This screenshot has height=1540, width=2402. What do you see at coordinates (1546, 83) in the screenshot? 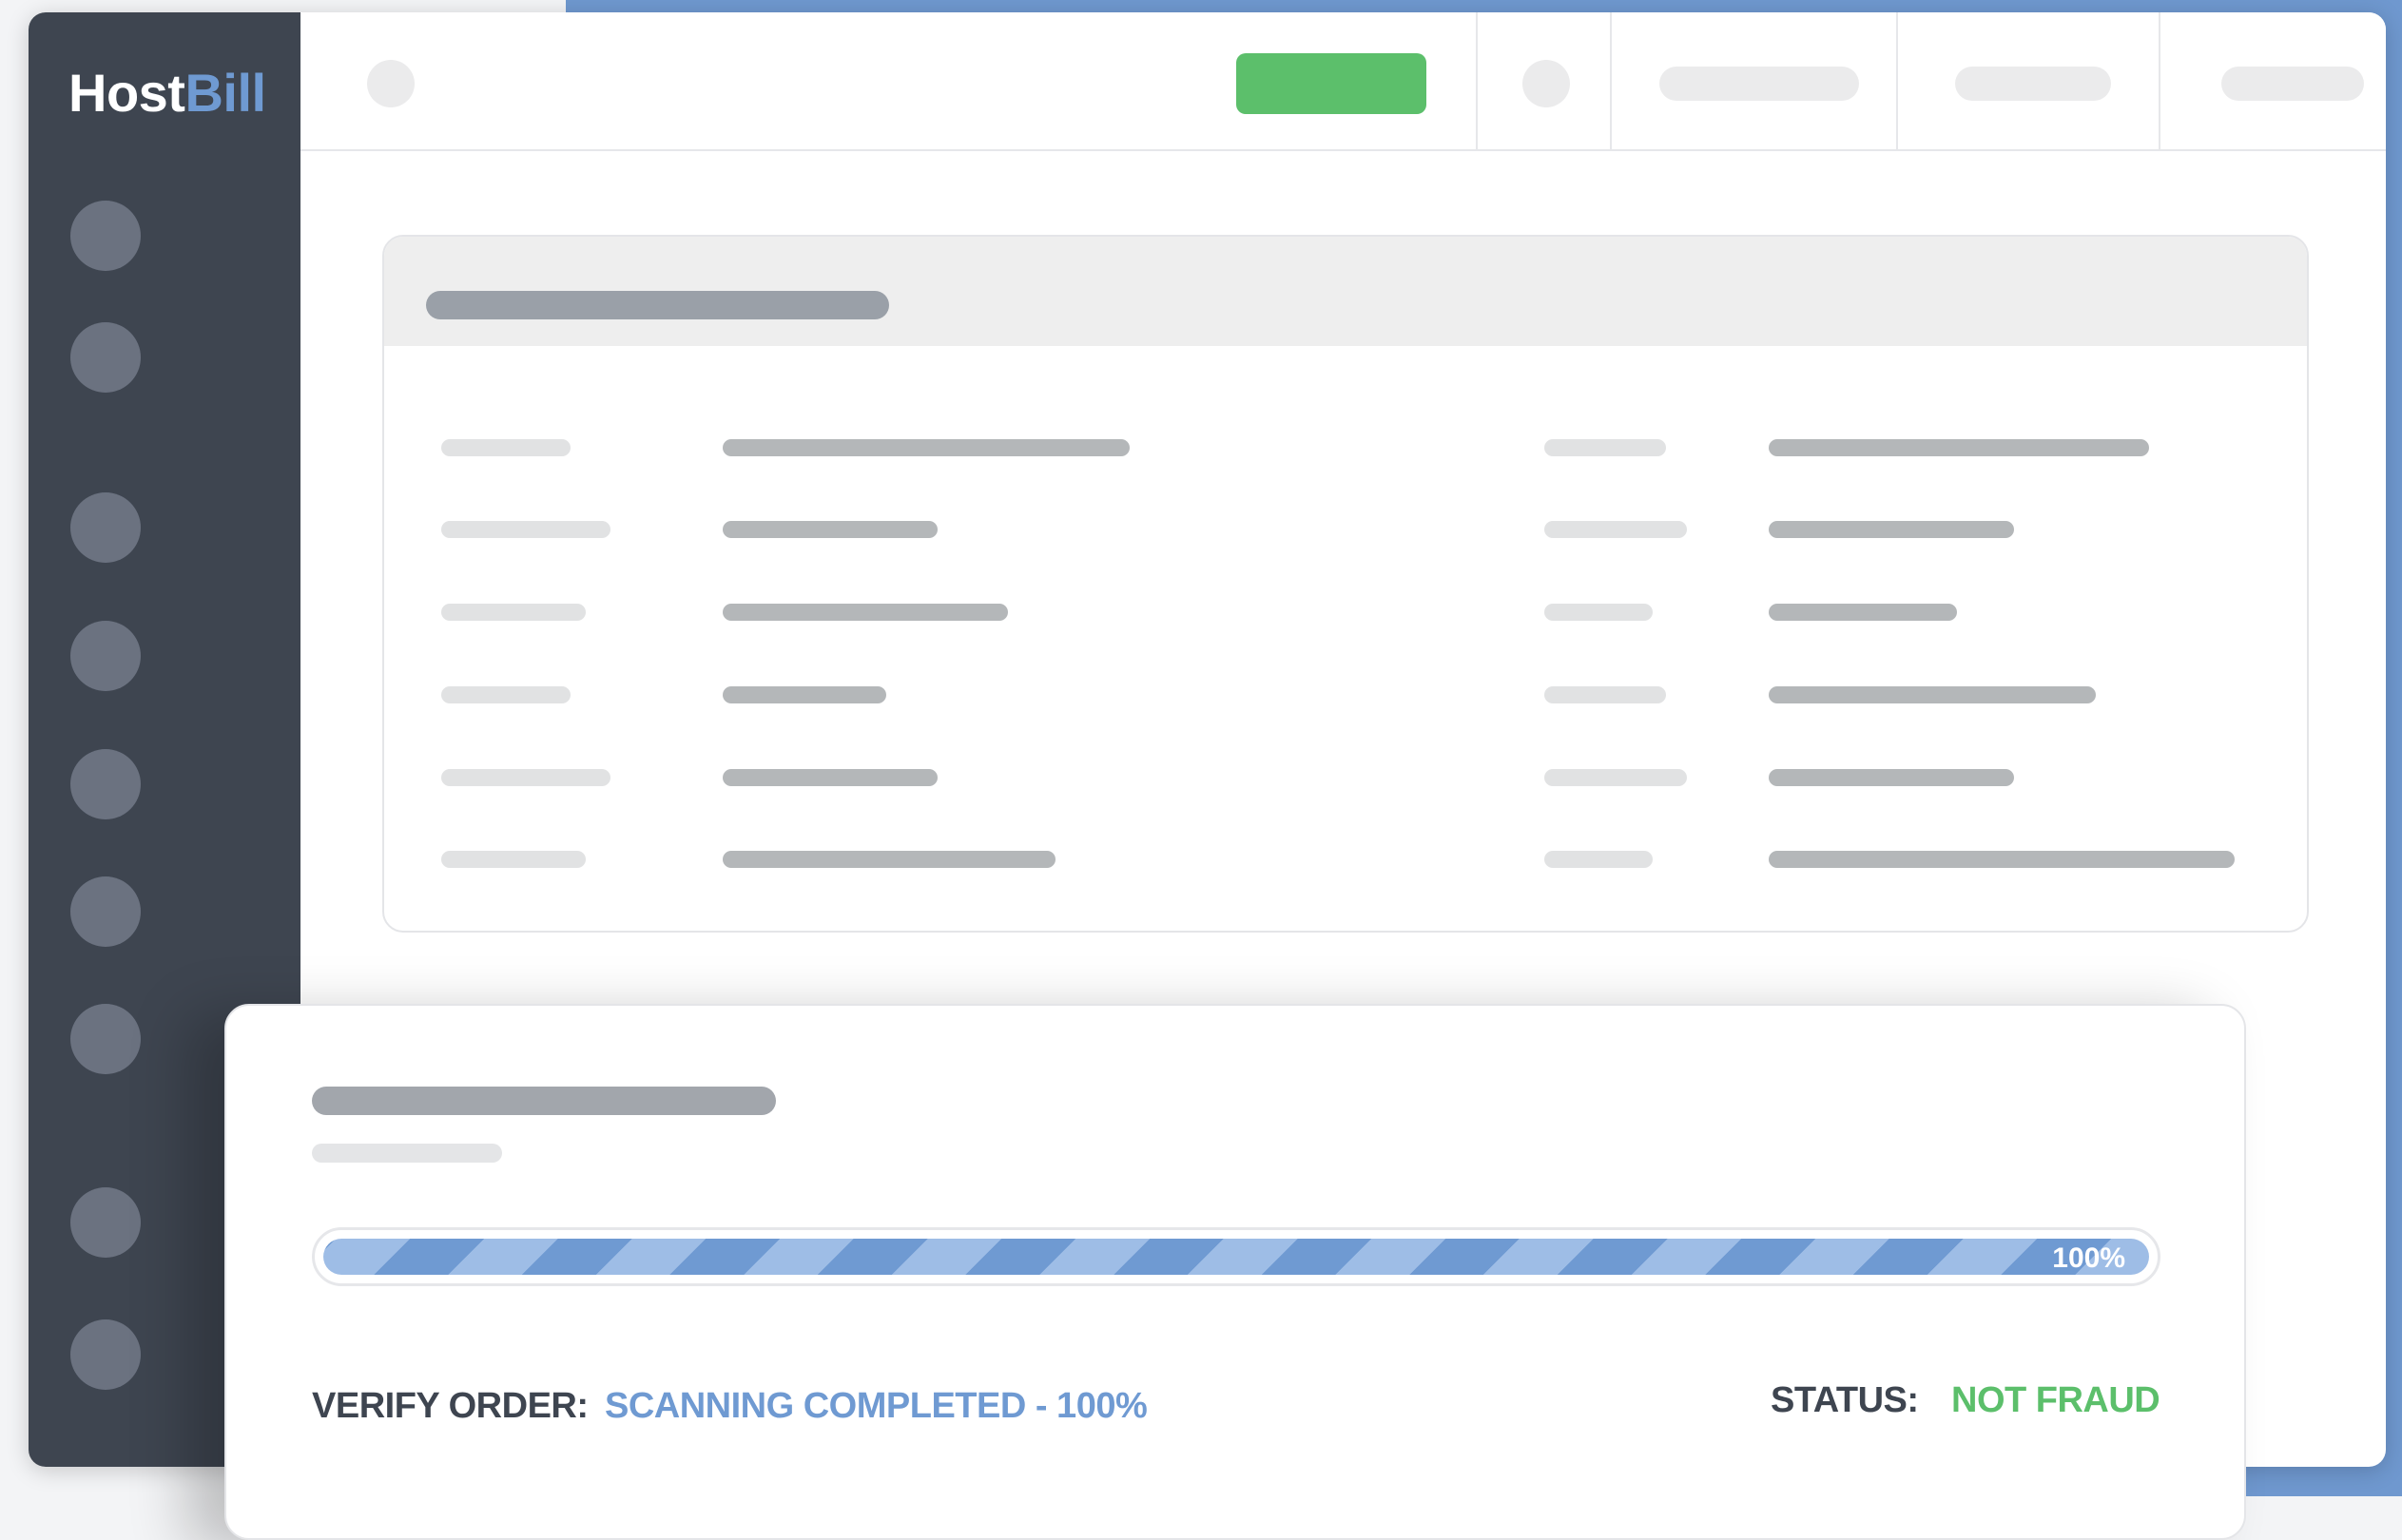
I see `notifications-icon` at bounding box center [1546, 83].